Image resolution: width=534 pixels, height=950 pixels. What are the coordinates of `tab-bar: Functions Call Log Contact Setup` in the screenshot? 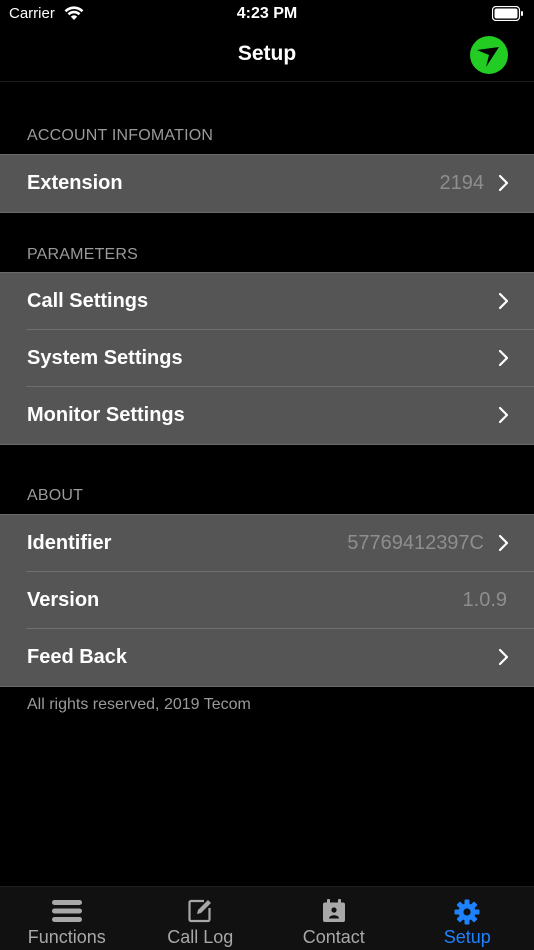 It's located at (267, 918).